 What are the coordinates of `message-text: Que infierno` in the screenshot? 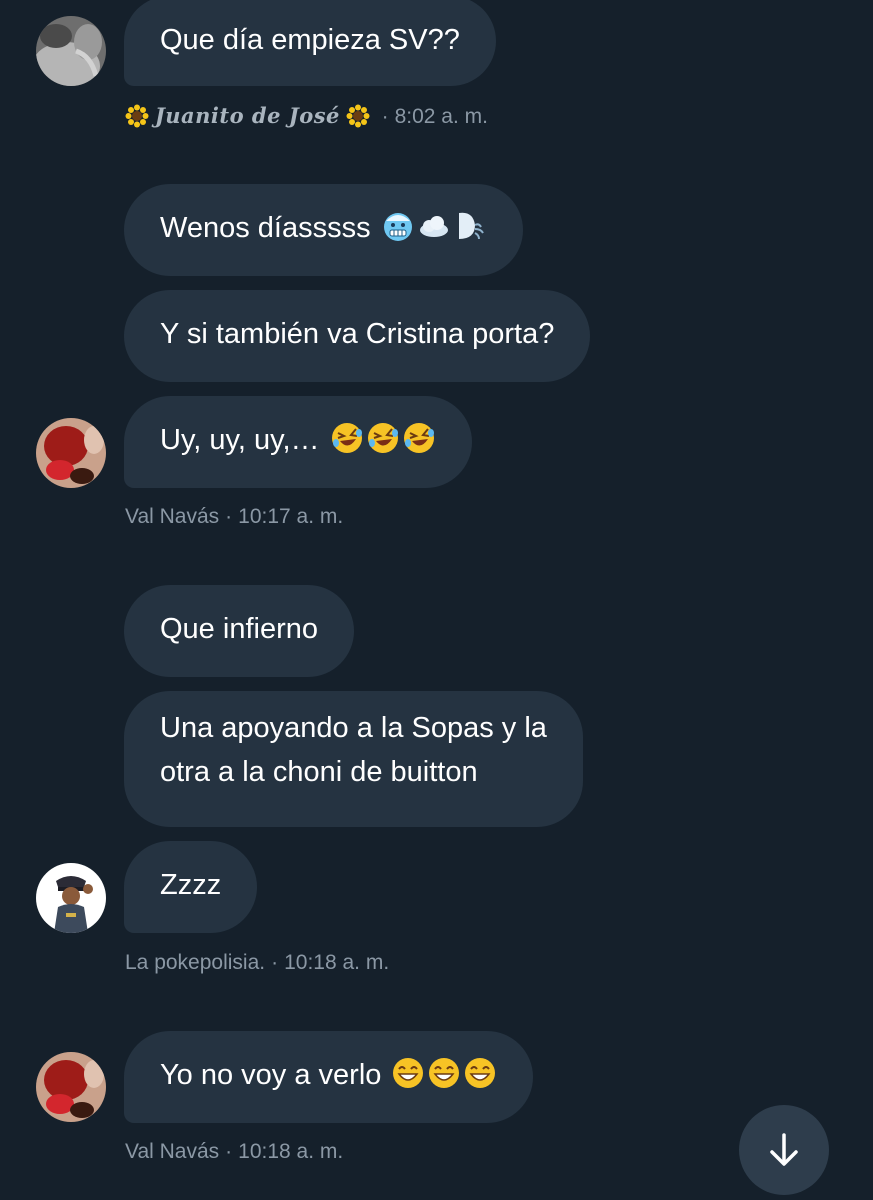 It's located at (239, 629).